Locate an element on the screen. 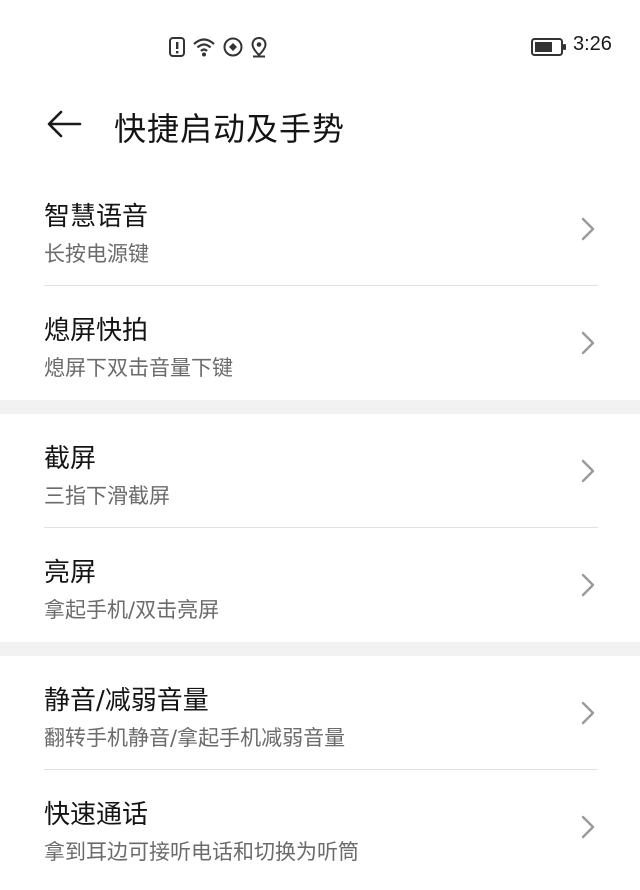 This screenshot has width=640, height=890. status-bar: 3:26 is located at coordinates (320, 46).